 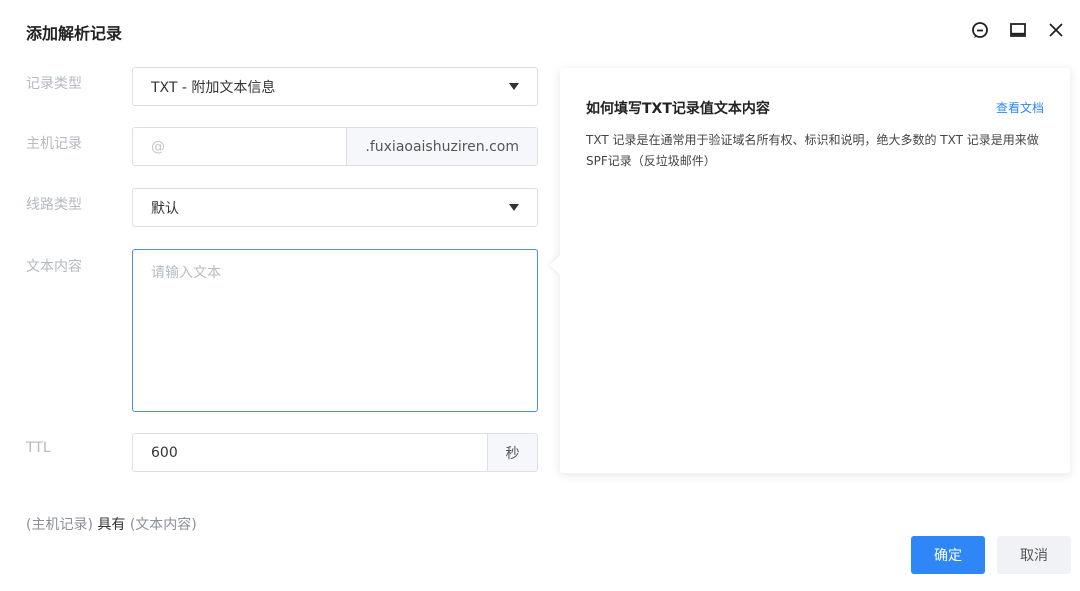 I want to click on record-summary: (主机记录) 具有 (文本内容), so click(x=111, y=524).